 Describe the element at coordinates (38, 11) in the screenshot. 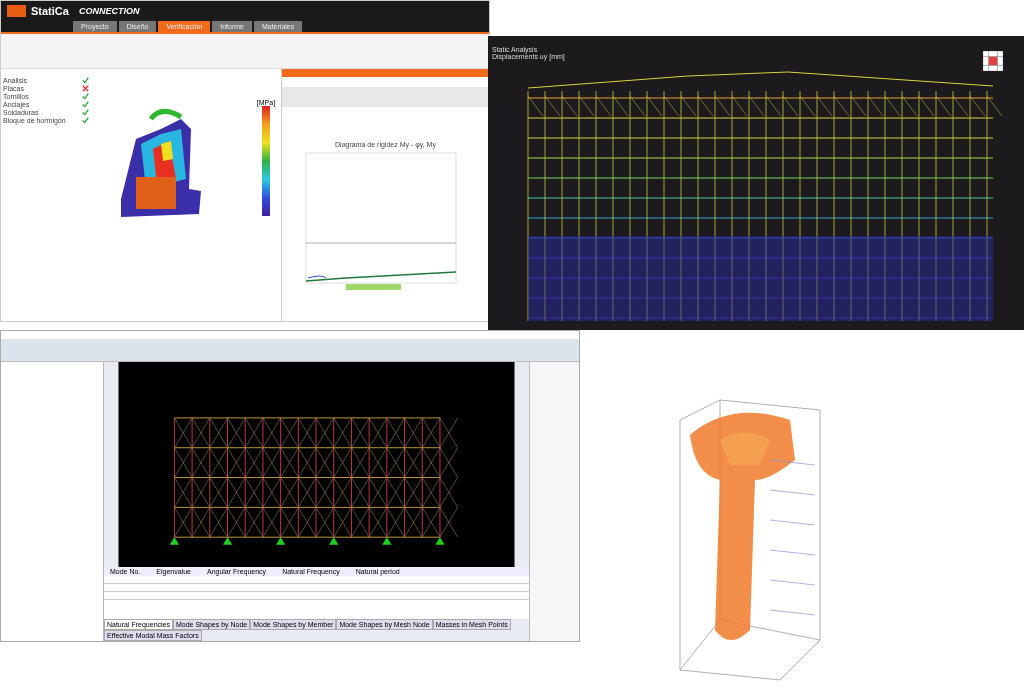

I see `app-logo: StatiCa` at that location.